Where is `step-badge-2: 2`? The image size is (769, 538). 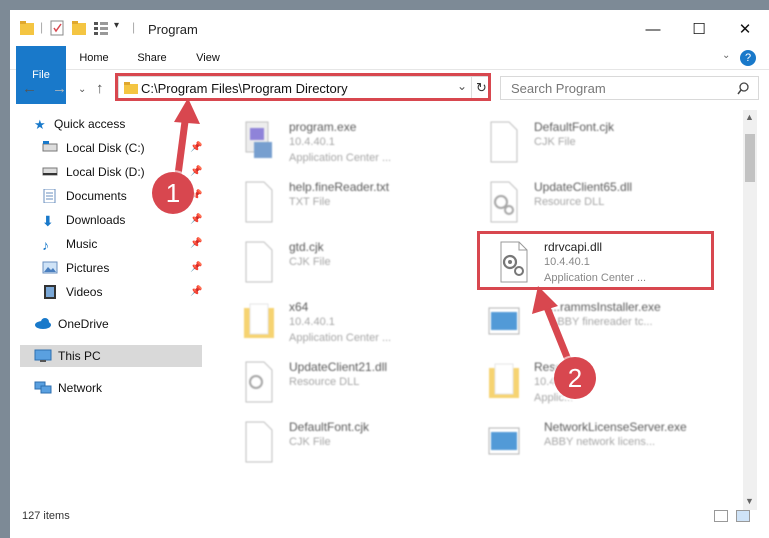
step-badge-2: 2 is located at coordinates (575, 378).